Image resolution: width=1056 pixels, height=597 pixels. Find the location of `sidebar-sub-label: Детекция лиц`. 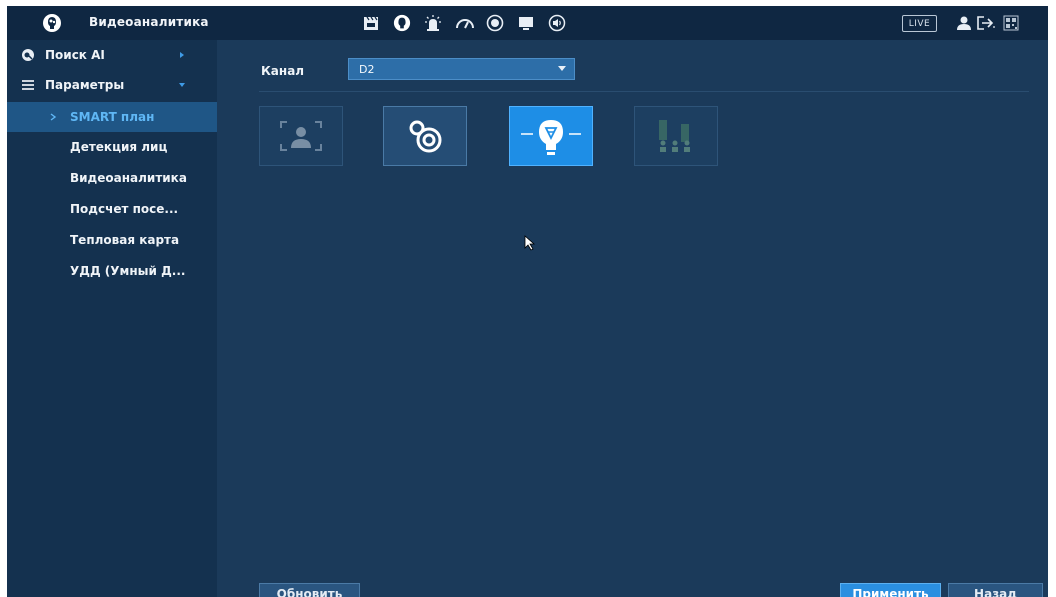

sidebar-sub-label: Детекция лиц is located at coordinates (119, 147).